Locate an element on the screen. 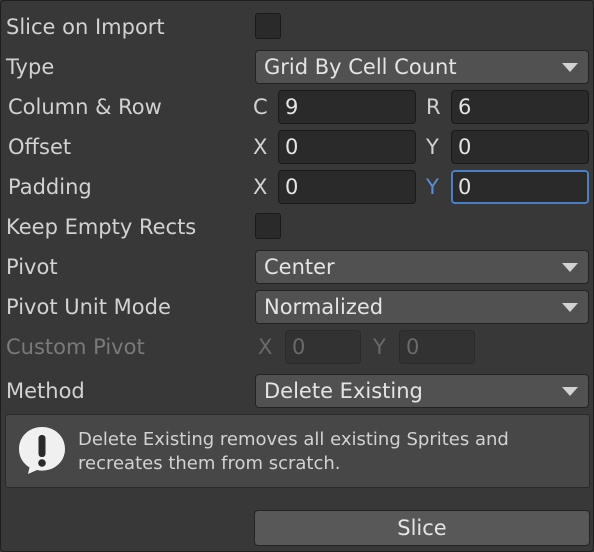 The width and height of the screenshot is (594, 552). pivot-unit-mode-value: Normalized is located at coordinates (324, 307).